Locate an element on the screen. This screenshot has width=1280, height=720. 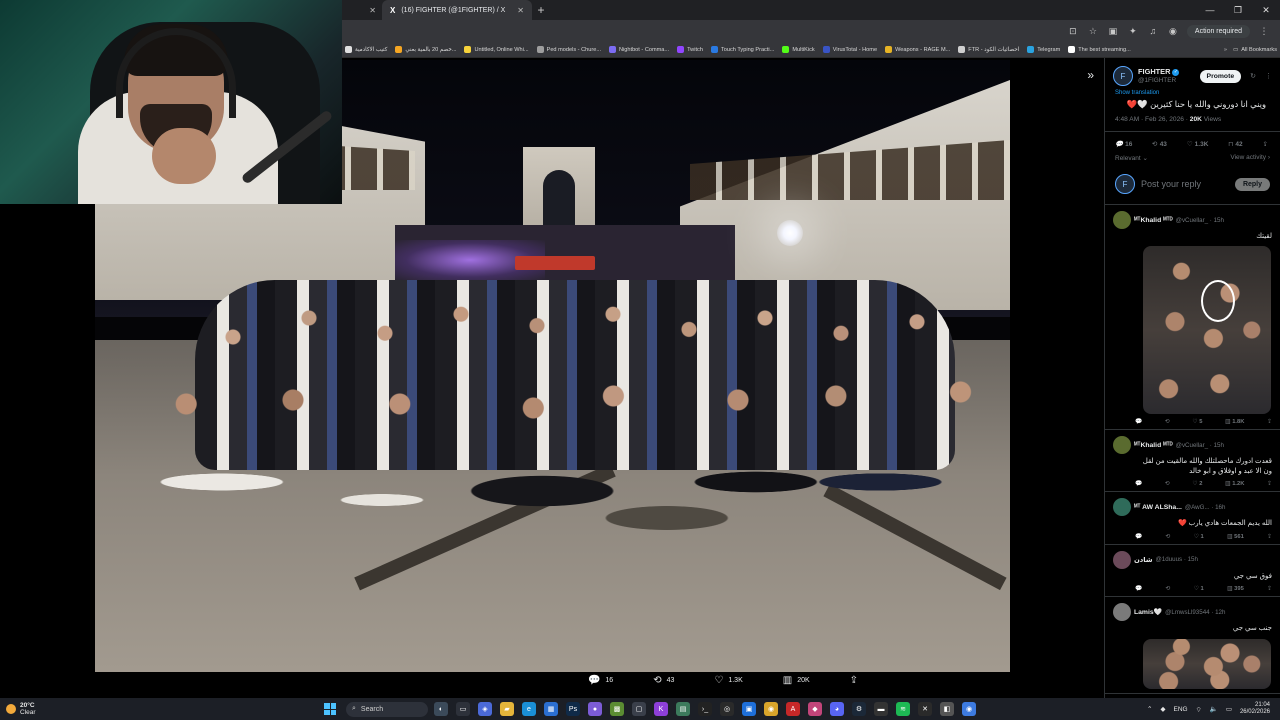
reply-like-button: ♡ 1 is located at coordinates (1199, 589).